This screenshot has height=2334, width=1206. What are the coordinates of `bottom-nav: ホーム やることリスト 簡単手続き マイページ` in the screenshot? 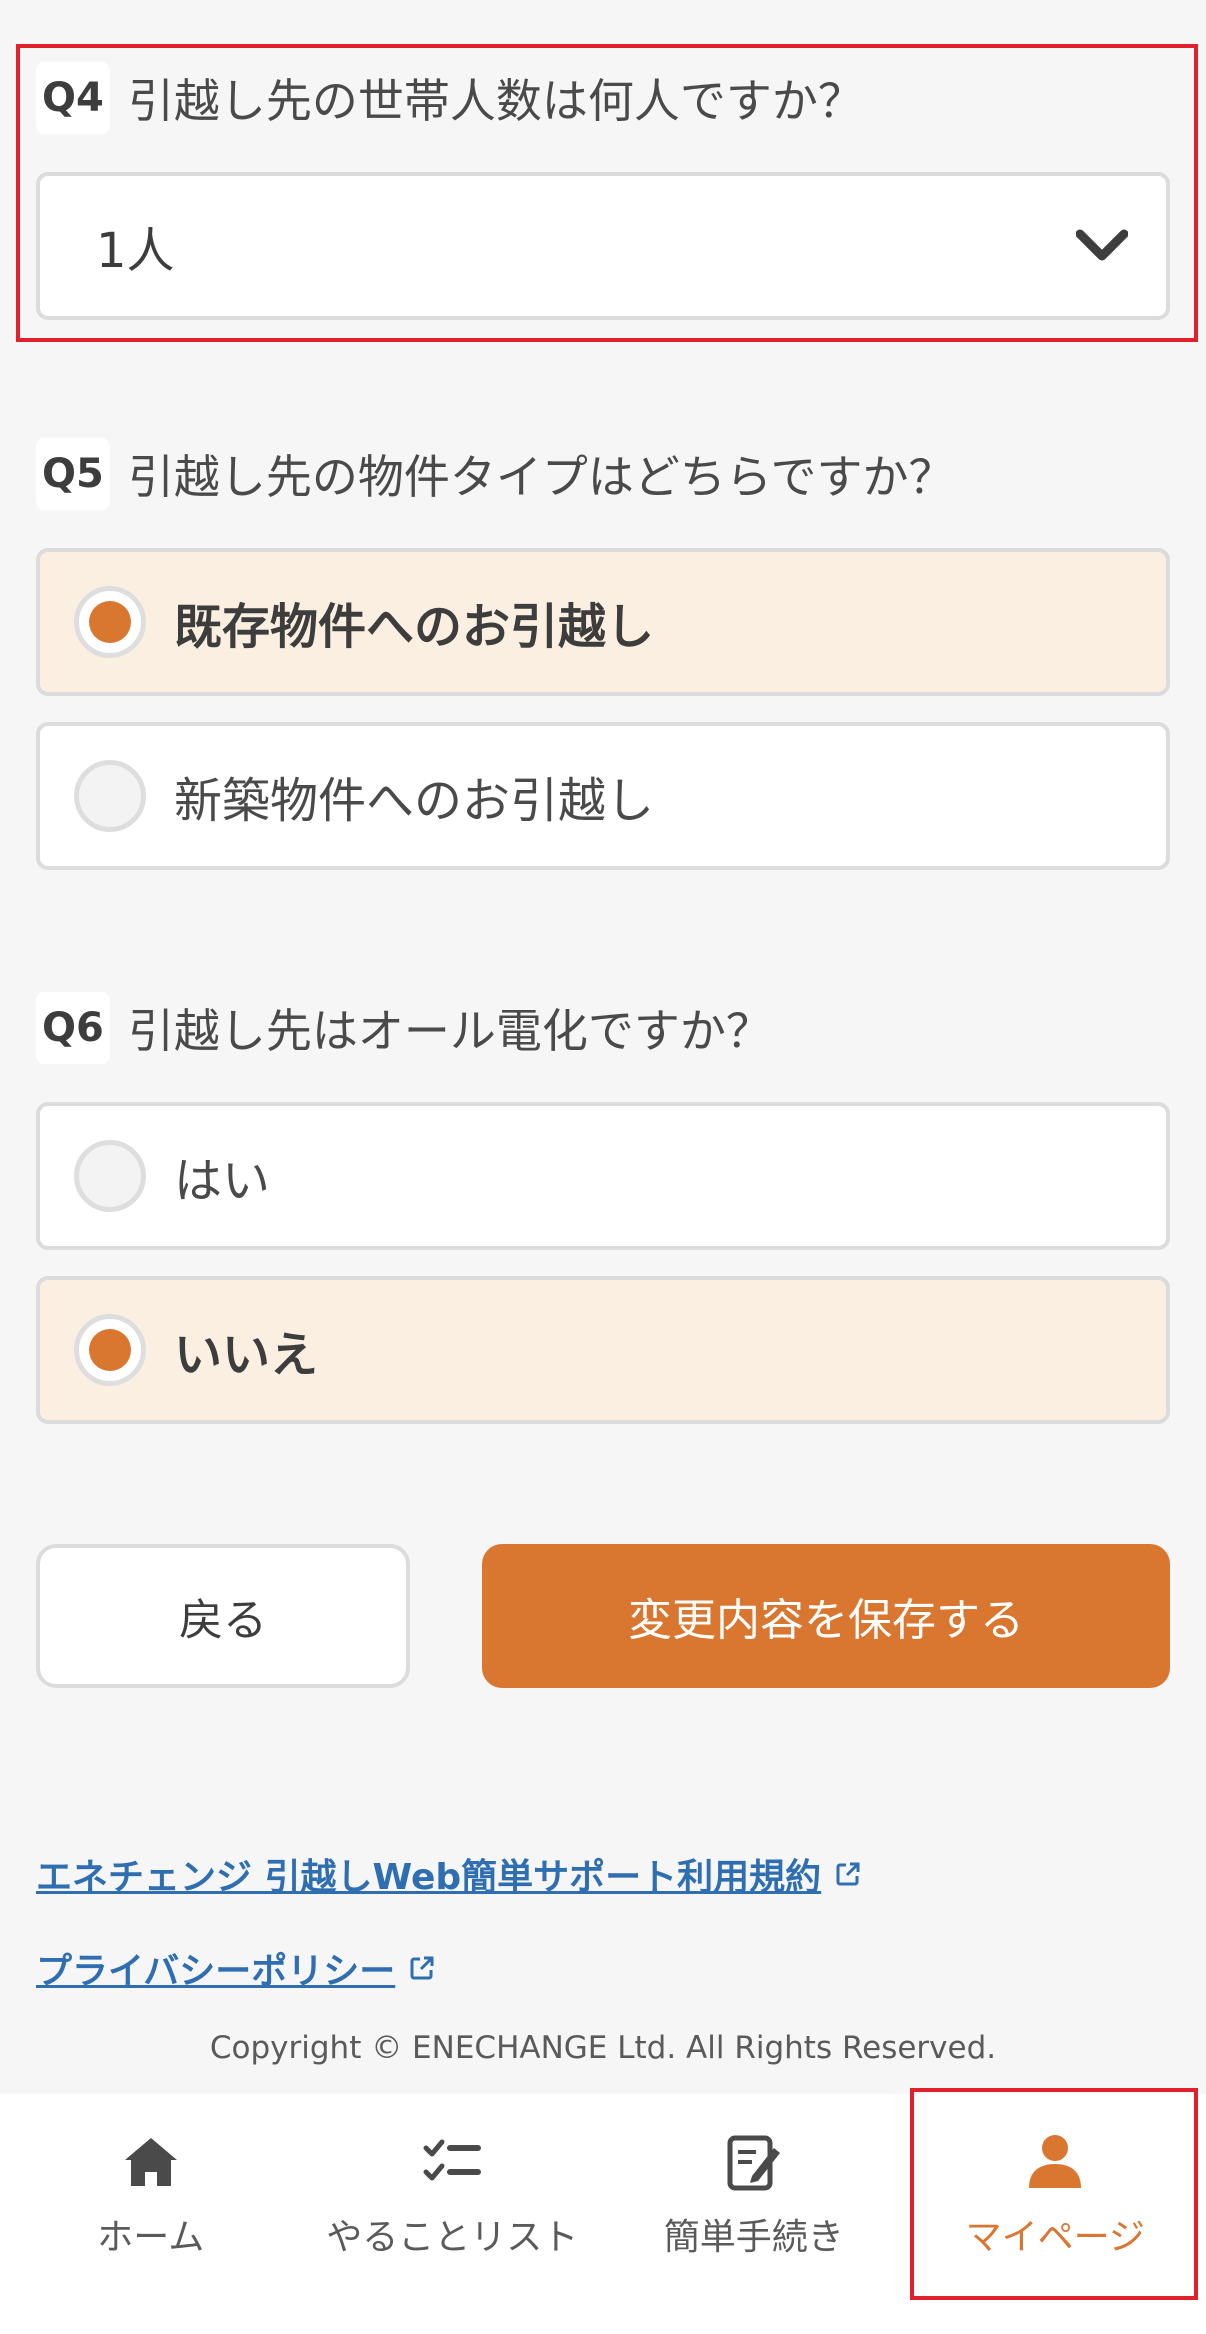 It's located at (603, 2214).